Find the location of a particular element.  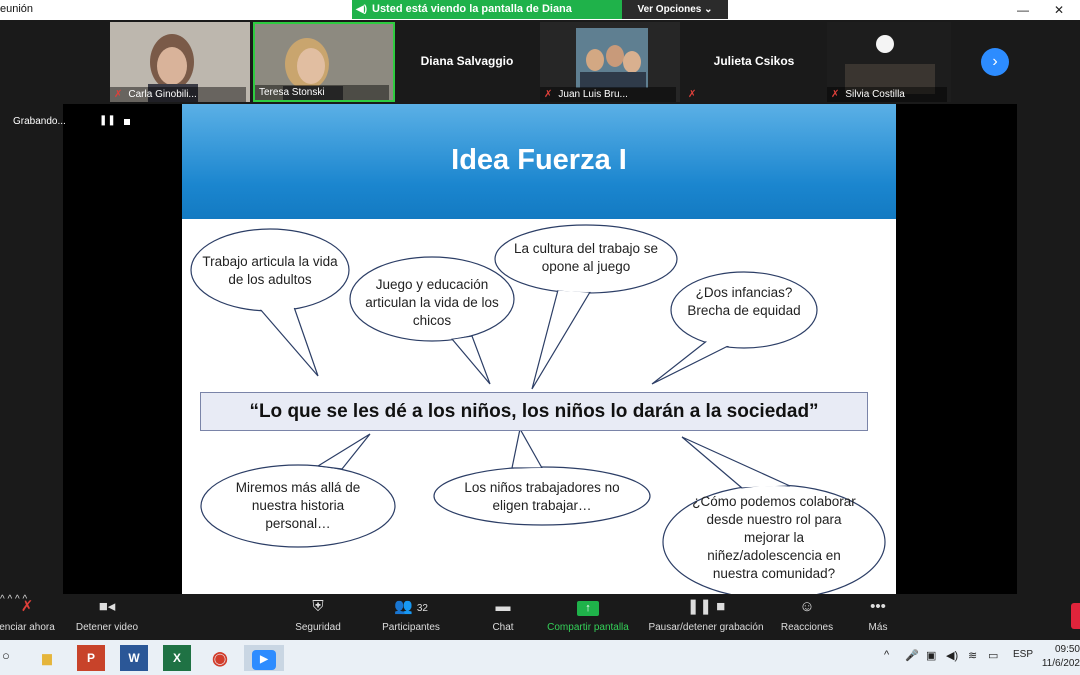

chat-bubble-icon: ▬ is located at coordinates (503, 606).